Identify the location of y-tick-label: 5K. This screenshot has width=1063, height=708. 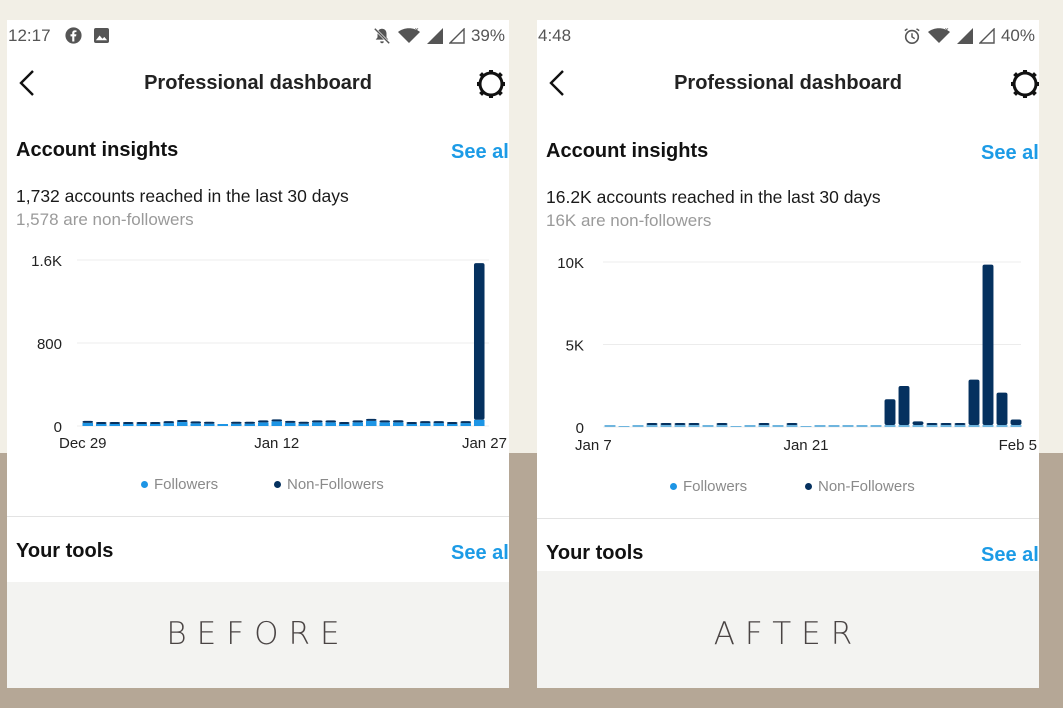
(575, 346).